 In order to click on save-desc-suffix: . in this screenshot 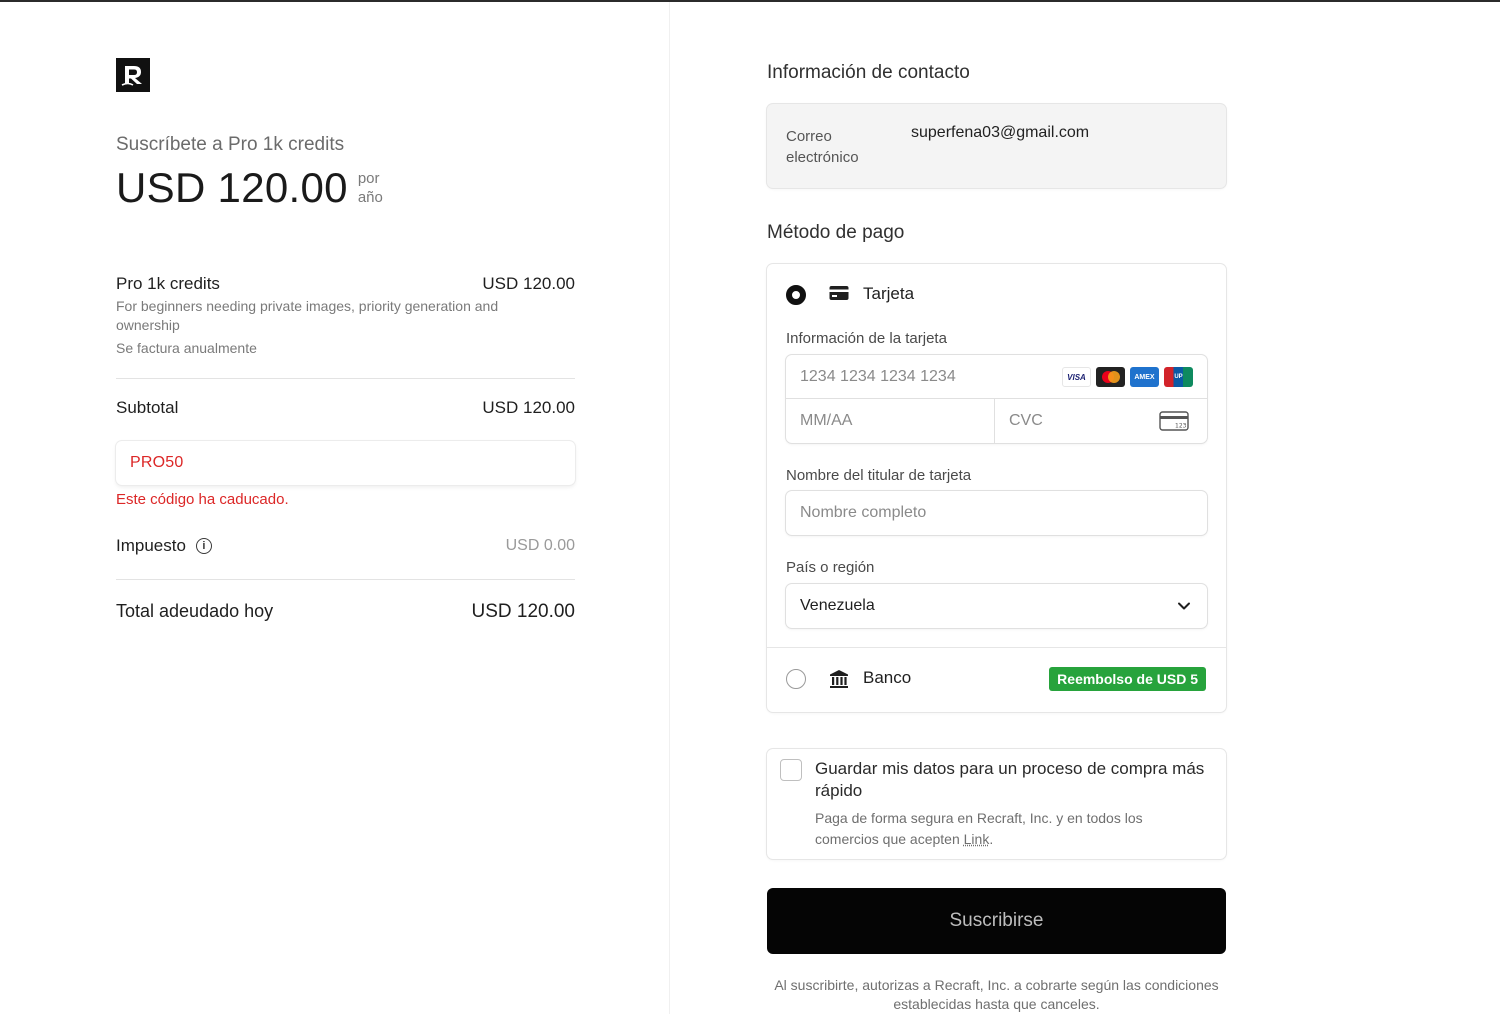, I will do `click(991, 839)`.